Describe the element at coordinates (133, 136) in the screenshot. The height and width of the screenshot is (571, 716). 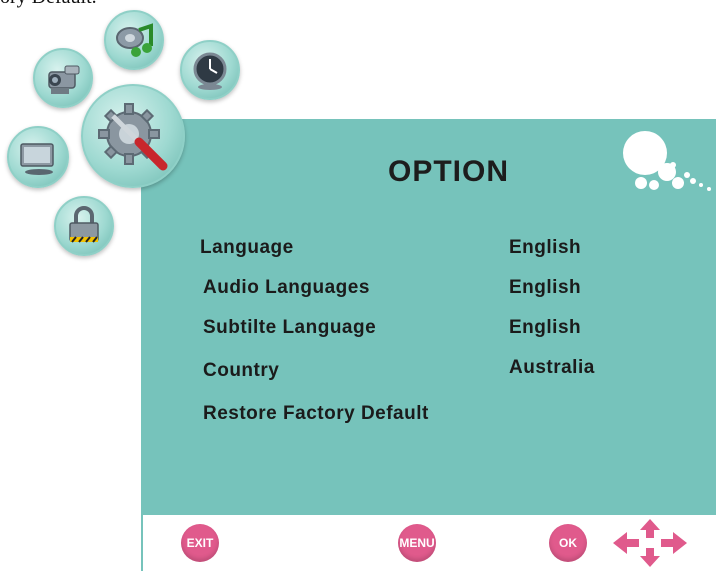
I see `settings-tools-icon` at that location.